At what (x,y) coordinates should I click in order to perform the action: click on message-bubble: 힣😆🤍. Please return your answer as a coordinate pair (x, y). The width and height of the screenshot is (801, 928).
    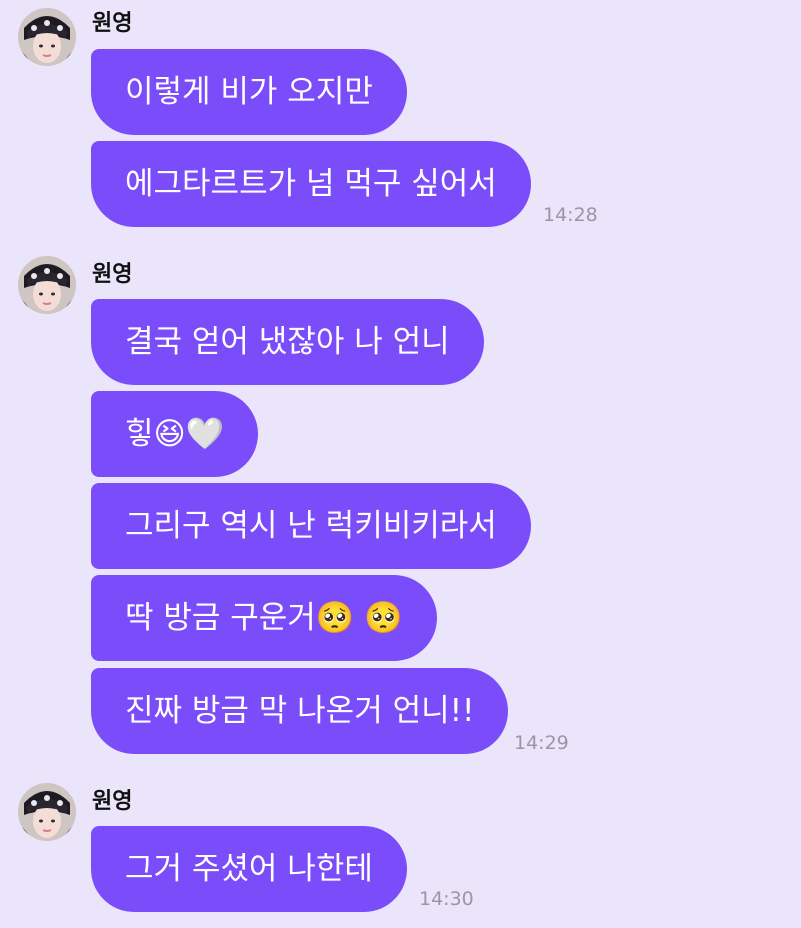
    Looking at the image, I should click on (175, 434).